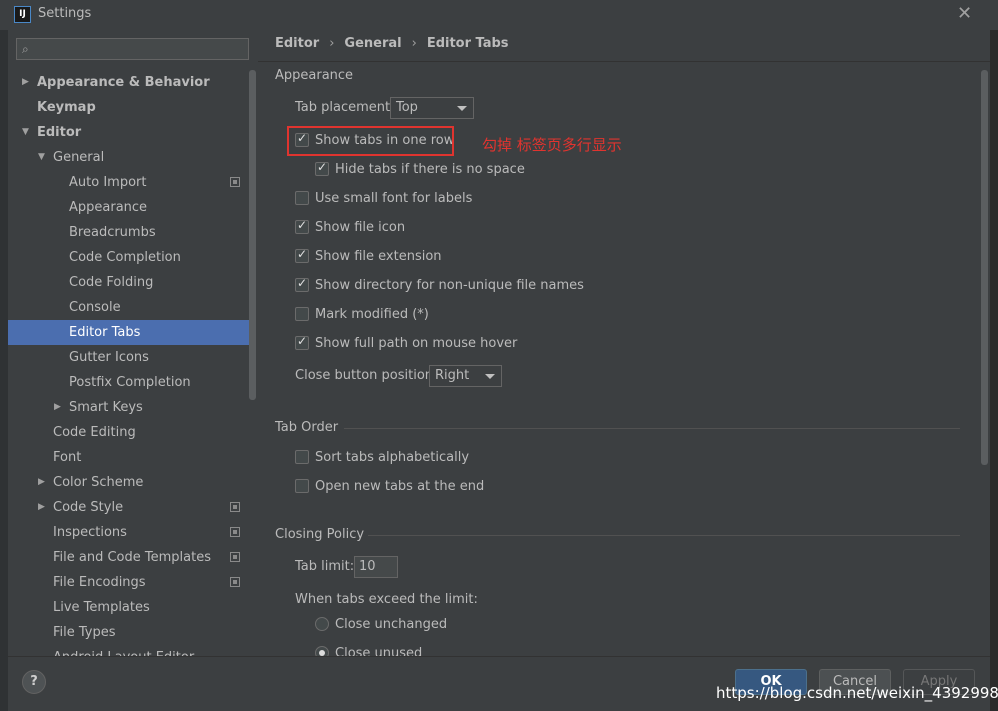 This screenshot has height=711, width=998. I want to click on tab-limit-input: 10, so click(376, 567).